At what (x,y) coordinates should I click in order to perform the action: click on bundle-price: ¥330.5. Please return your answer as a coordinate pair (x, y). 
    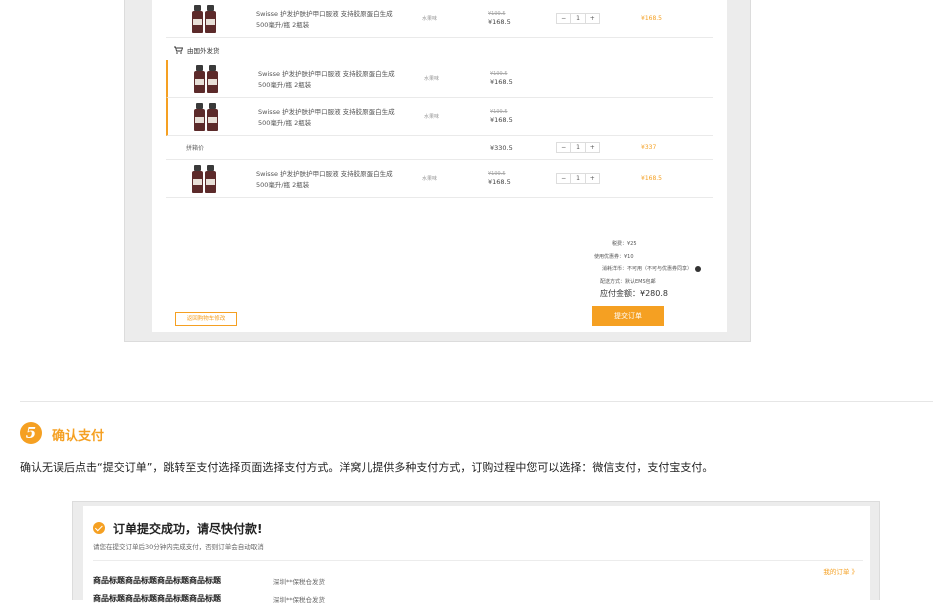
    Looking at the image, I should click on (501, 148).